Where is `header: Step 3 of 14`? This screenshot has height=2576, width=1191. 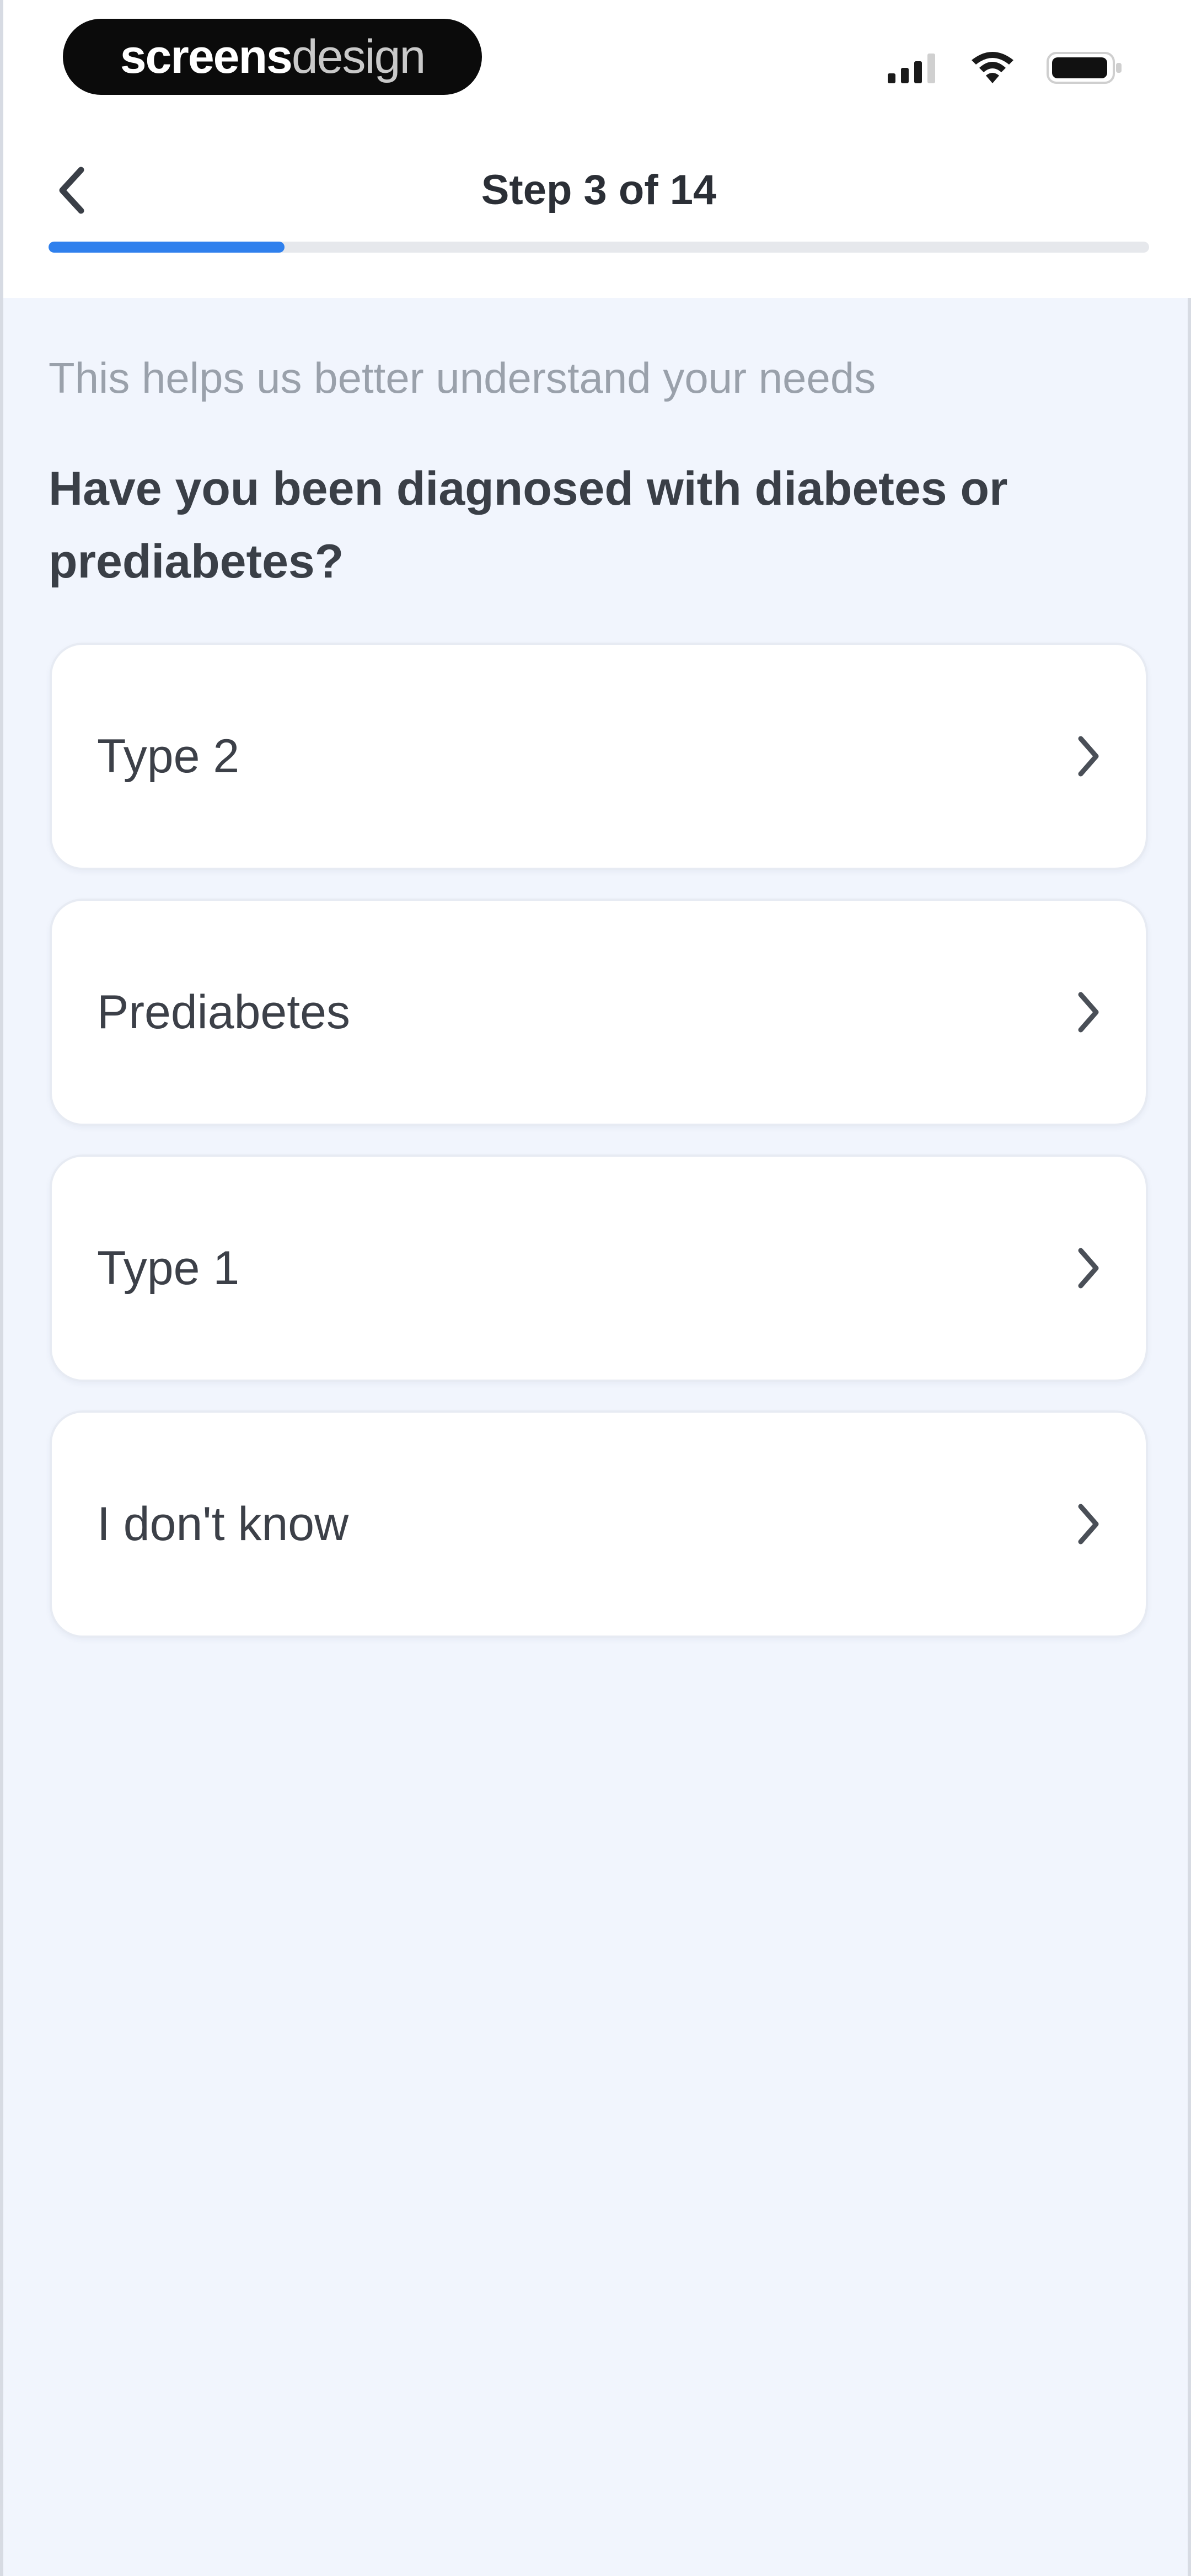 header: Step 3 of 14 is located at coordinates (597, 212).